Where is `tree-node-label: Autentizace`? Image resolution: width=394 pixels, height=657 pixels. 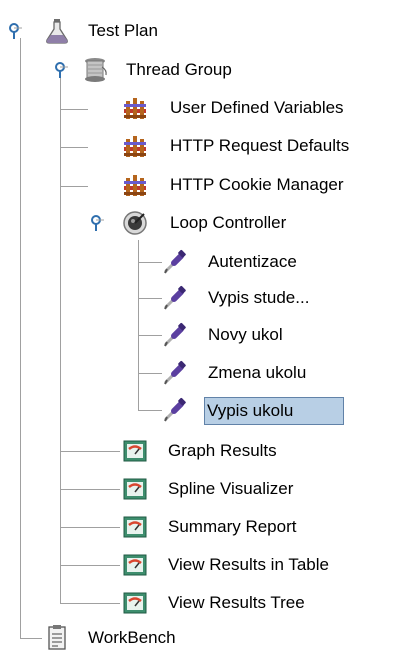
tree-node-label: Autentizace is located at coordinates (252, 261).